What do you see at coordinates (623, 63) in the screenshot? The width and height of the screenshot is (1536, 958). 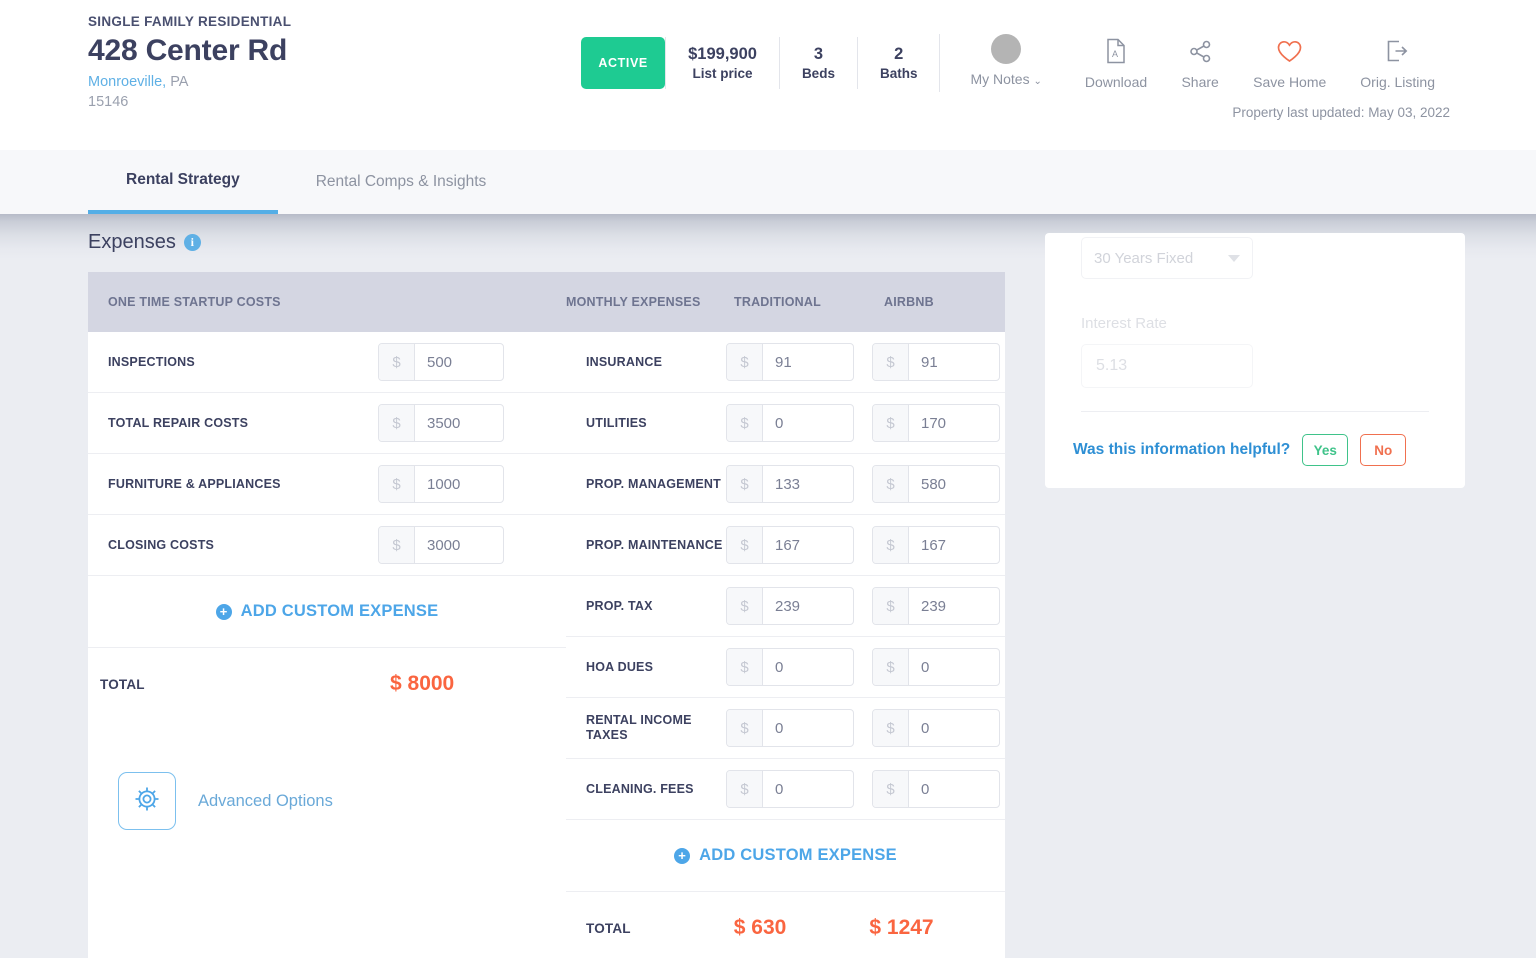 I see `status-badge: ACTIVE` at bounding box center [623, 63].